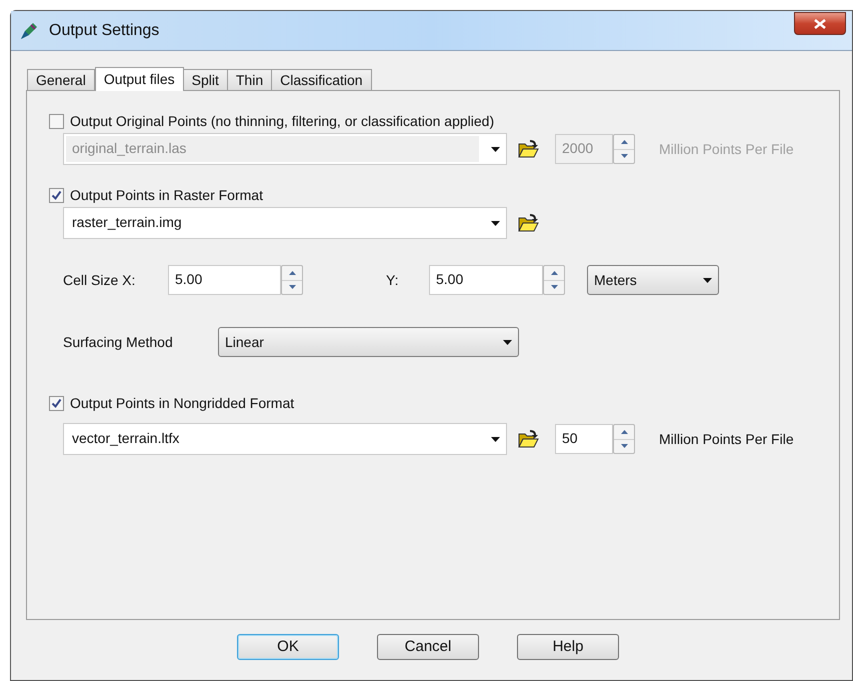 The image size is (853, 681). I want to click on close-button, so click(820, 23).